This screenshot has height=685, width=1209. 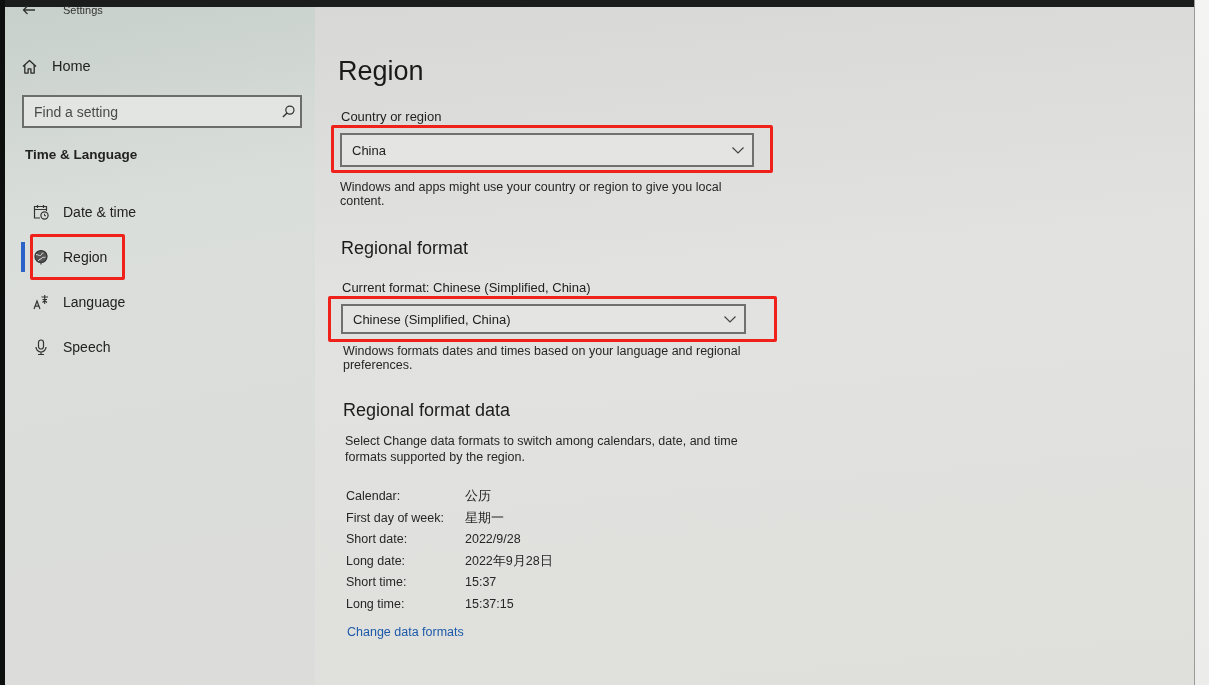 I want to click on nav-item: Language, so click(x=166, y=301).